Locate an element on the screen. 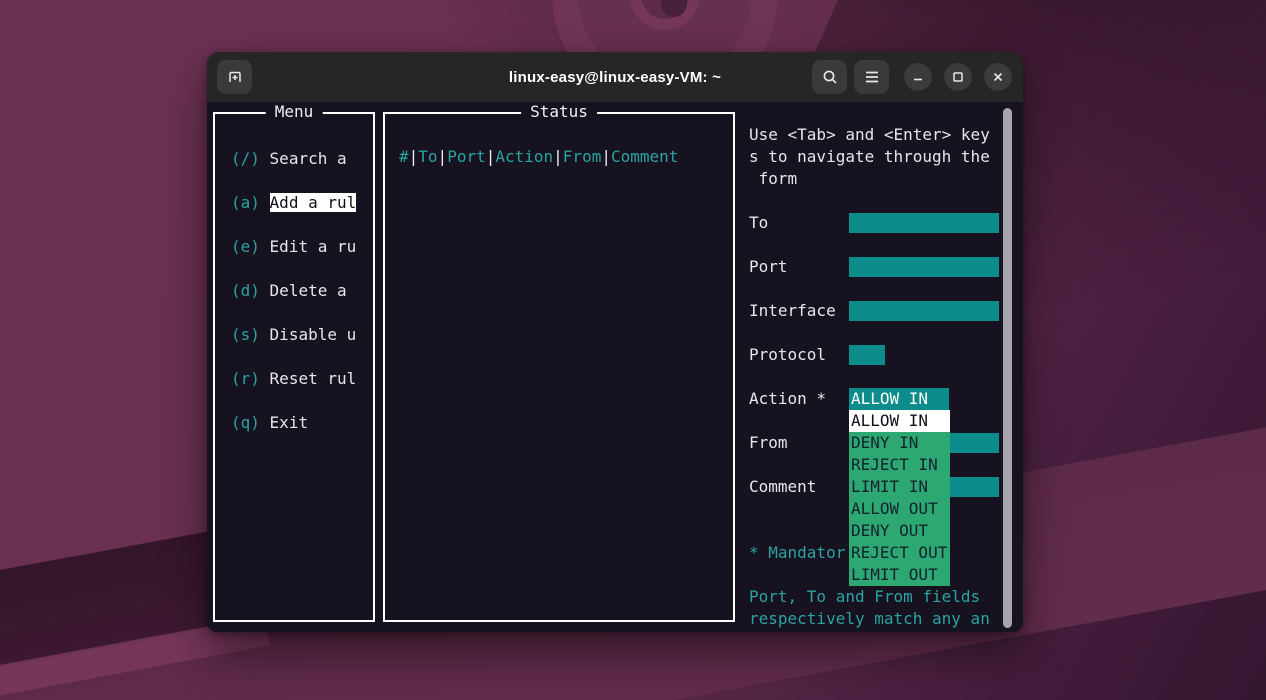 The image size is (1266, 700). port-input is located at coordinates (924, 267).